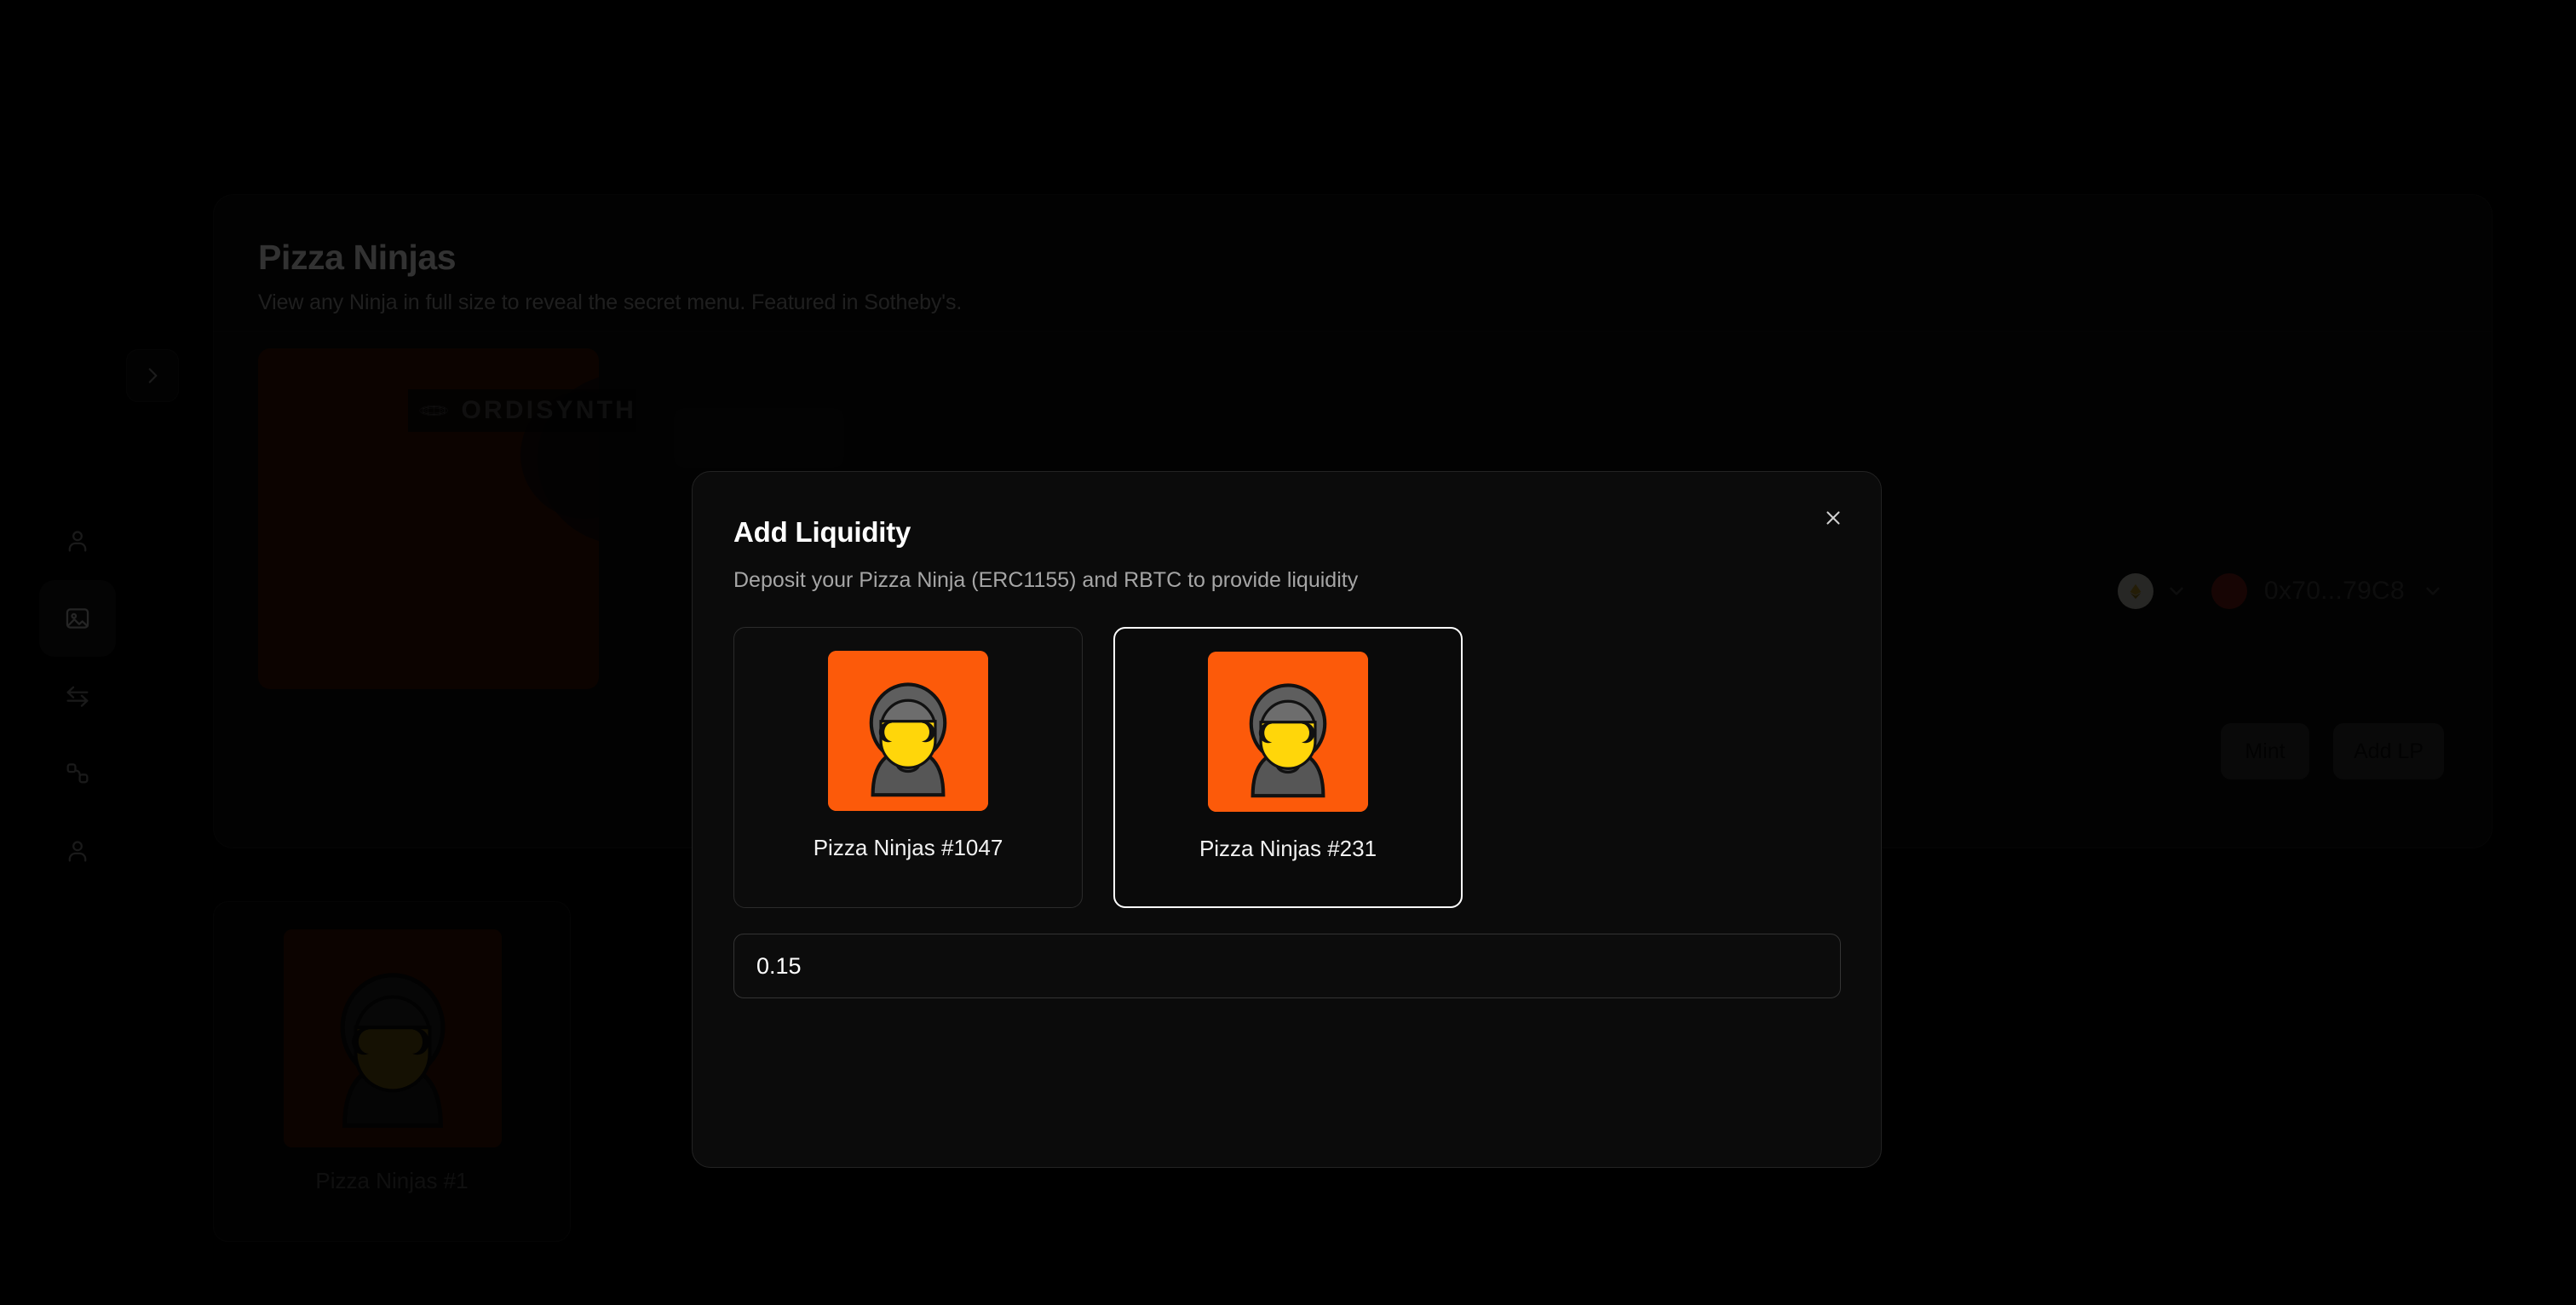 This screenshot has width=2576, height=1305. I want to click on close-icon, so click(1833, 518).